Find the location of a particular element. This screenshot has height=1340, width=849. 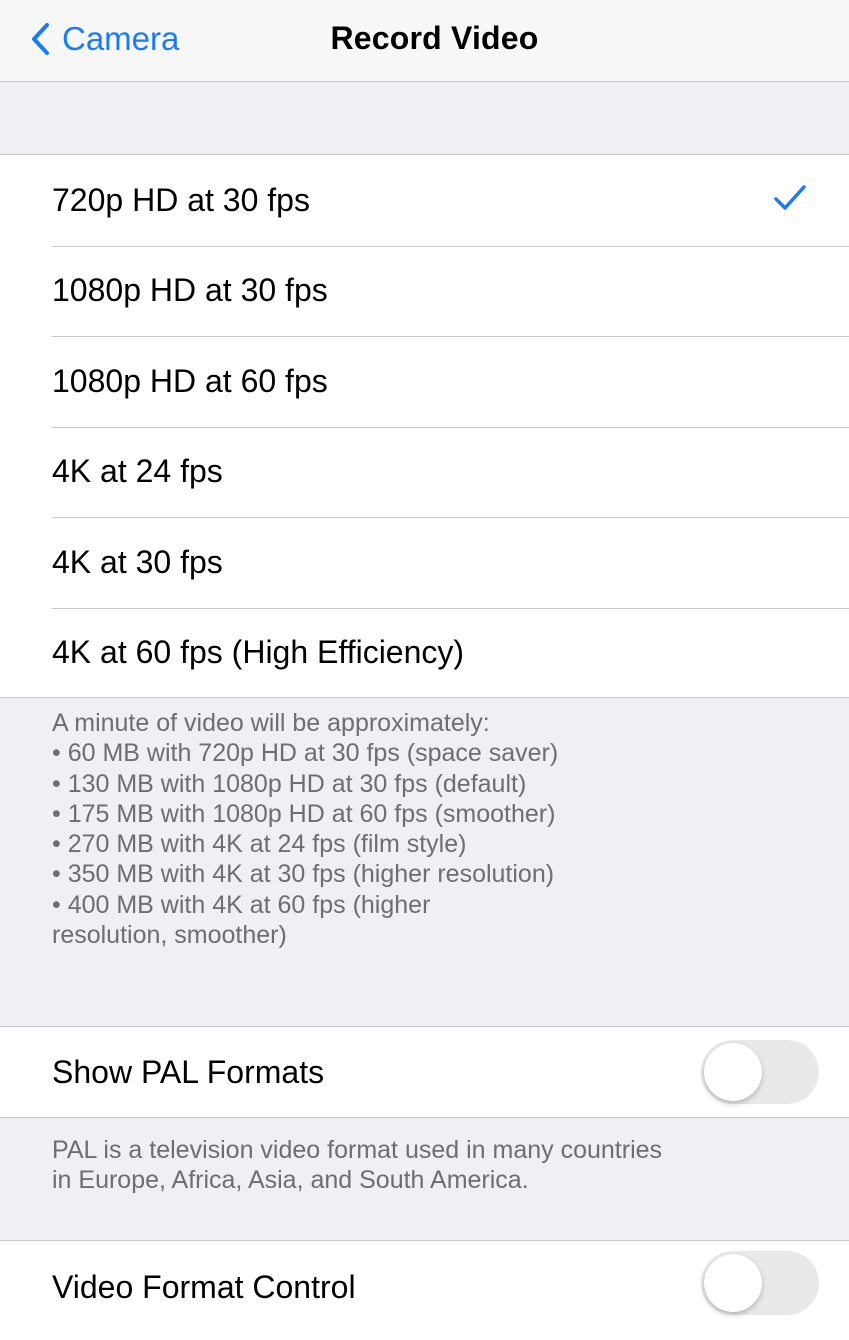

navigation-bar: Camera Record Video is located at coordinates (424, 41).